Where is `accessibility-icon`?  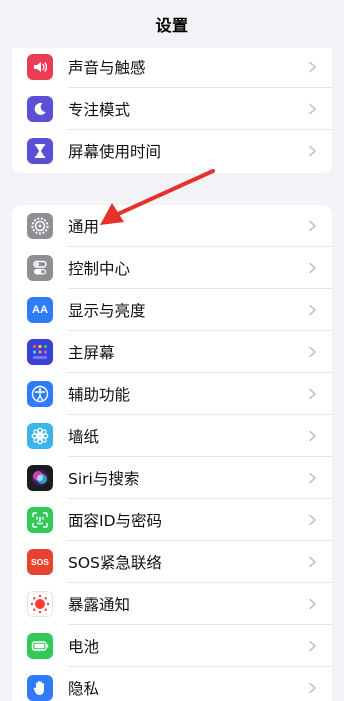
accessibility-icon is located at coordinates (40, 394).